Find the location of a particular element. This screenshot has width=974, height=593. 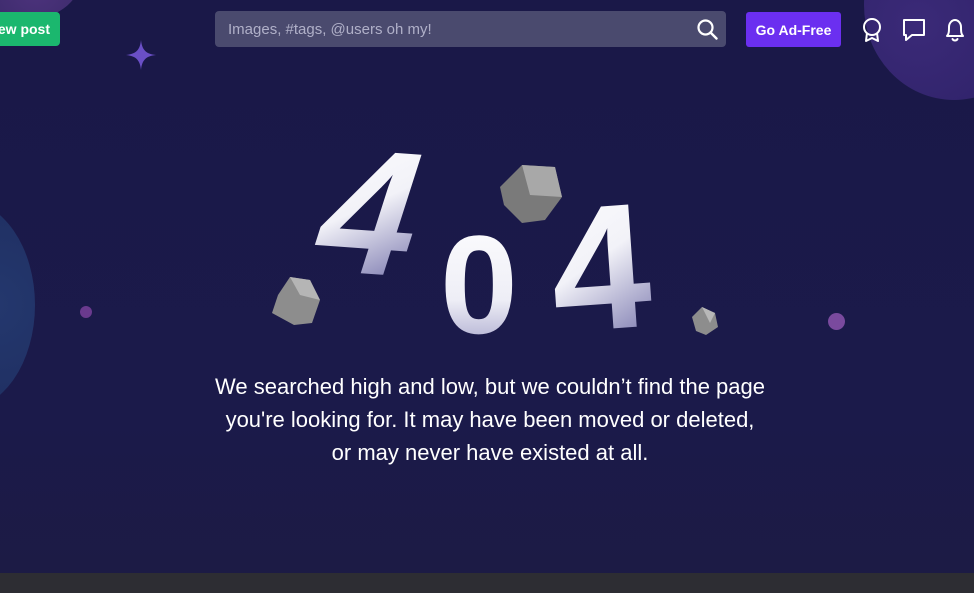

error-digit: 0 is located at coordinates (479, 278).